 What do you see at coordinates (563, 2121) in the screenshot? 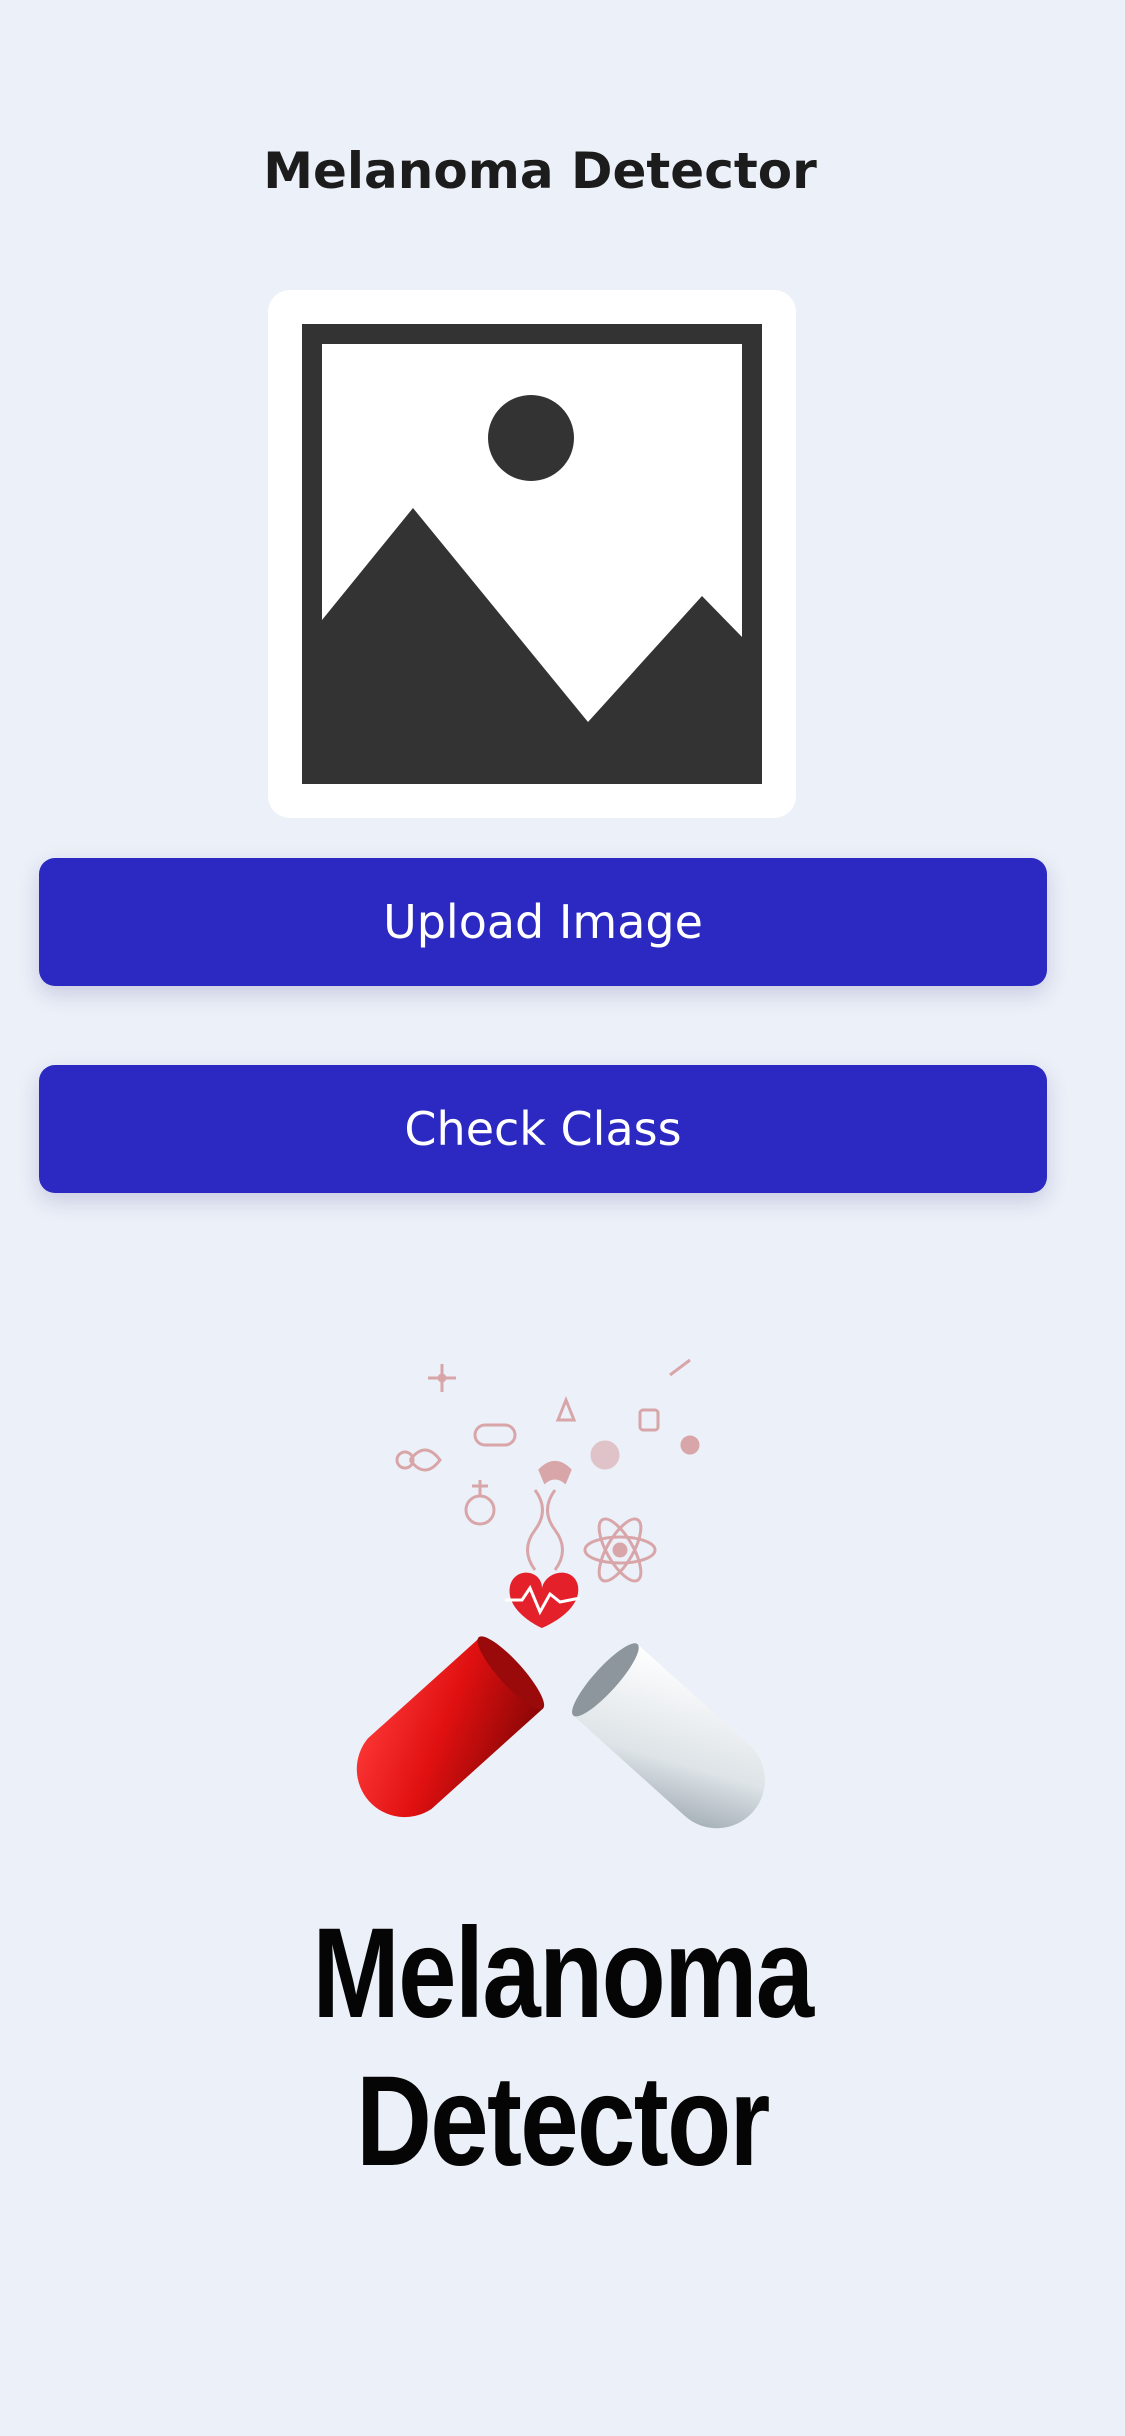
I see `logo-line-2: Detector` at bounding box center [563, 2121].